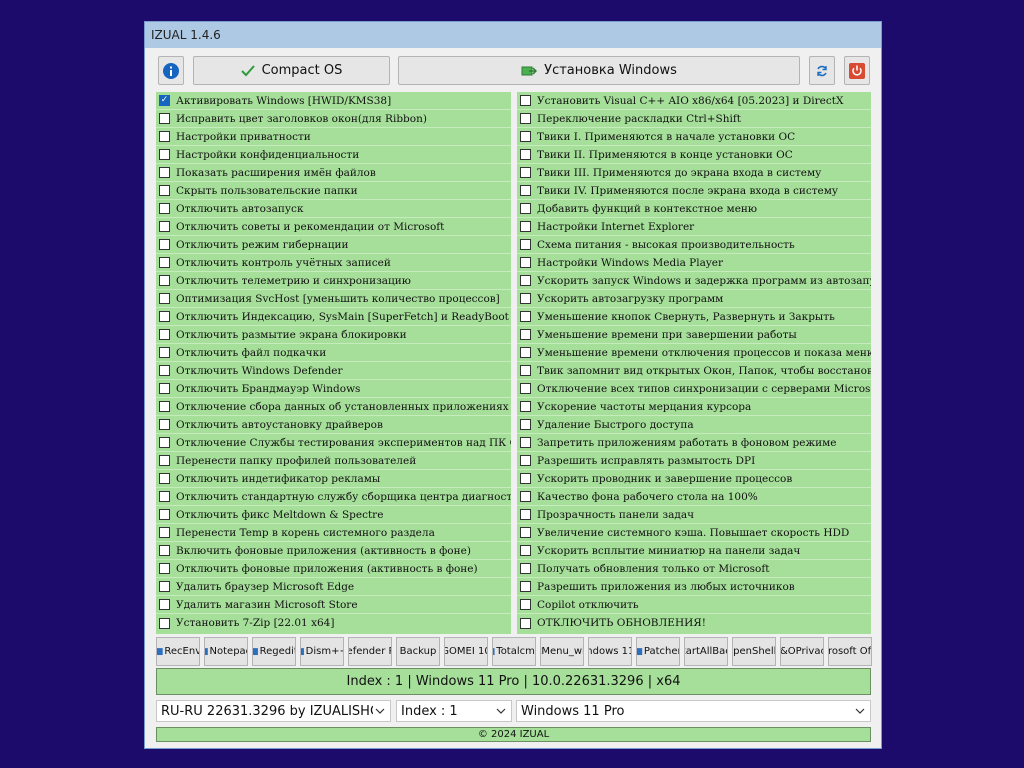  What do you see at coordinates (333, 209) in the screenshot?
I see `left-option-row: Отключить автозапуск` at bounding box center [333, 209].